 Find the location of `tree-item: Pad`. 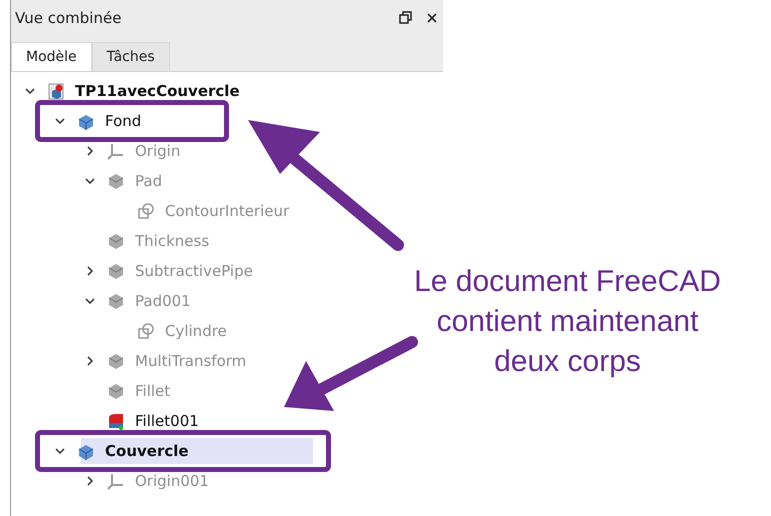

tree-item: Pad is located at coordinates (148, 181).